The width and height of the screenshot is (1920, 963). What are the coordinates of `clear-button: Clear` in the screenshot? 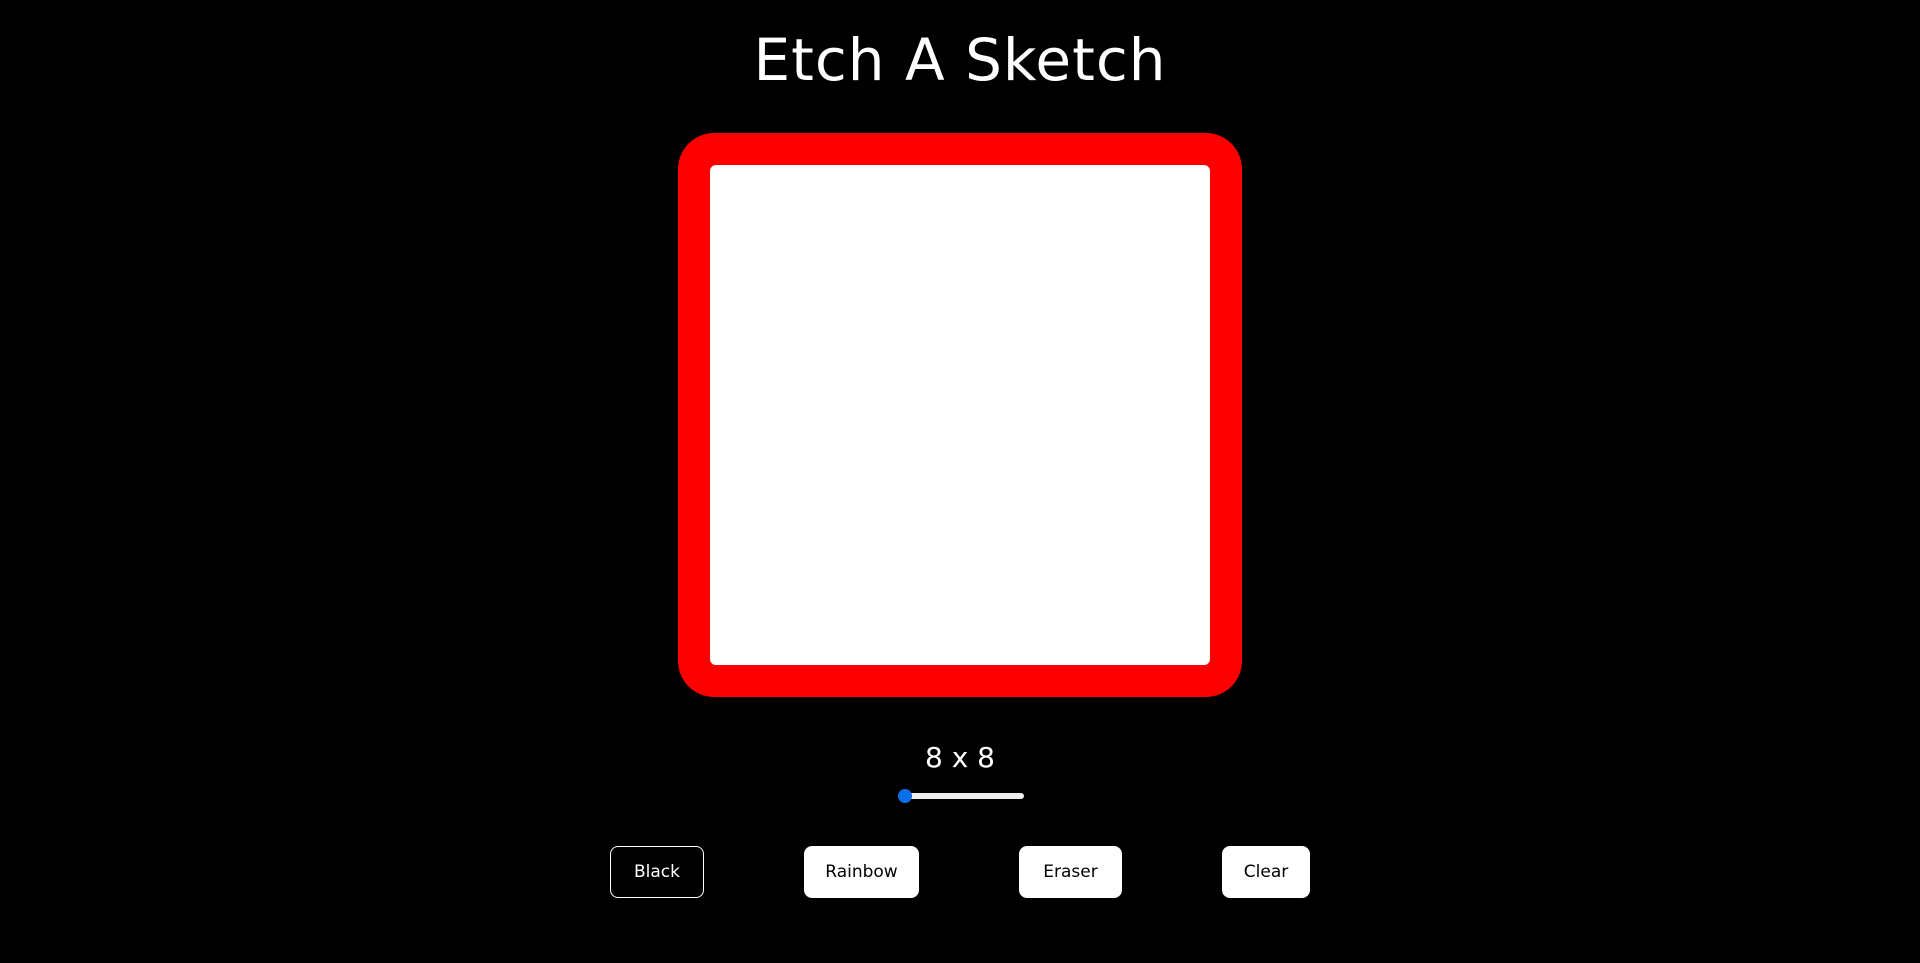 It's located at (1266, 872).